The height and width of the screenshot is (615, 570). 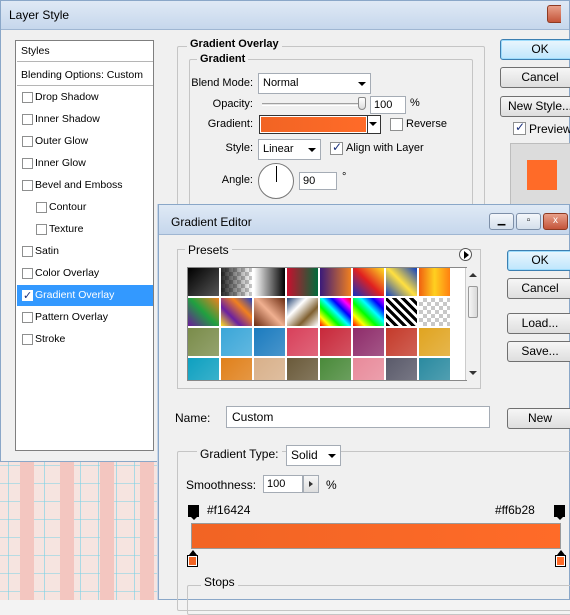 I want to click on style-item-satin: Satin, so click(x=85, y=251).